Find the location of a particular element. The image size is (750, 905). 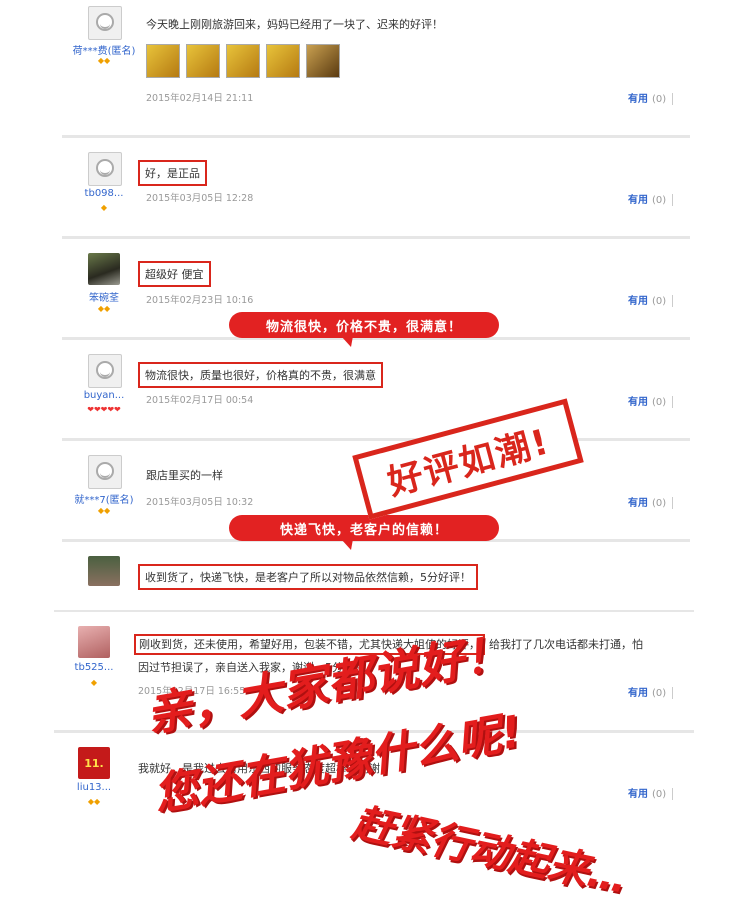

review-text: 好，是正品 is located at coordinates (172, 173).